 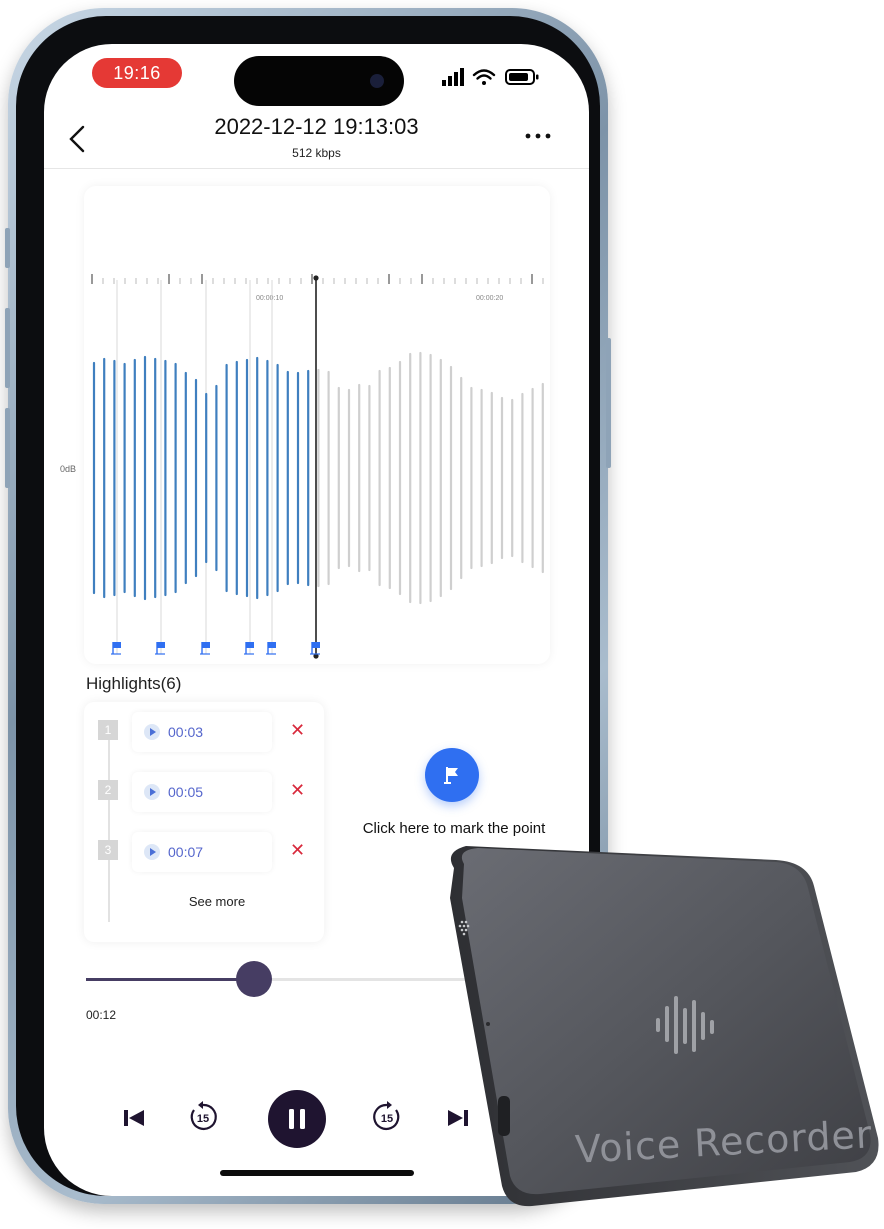 I want to click on usb-port, so click(x=504, y=1116).